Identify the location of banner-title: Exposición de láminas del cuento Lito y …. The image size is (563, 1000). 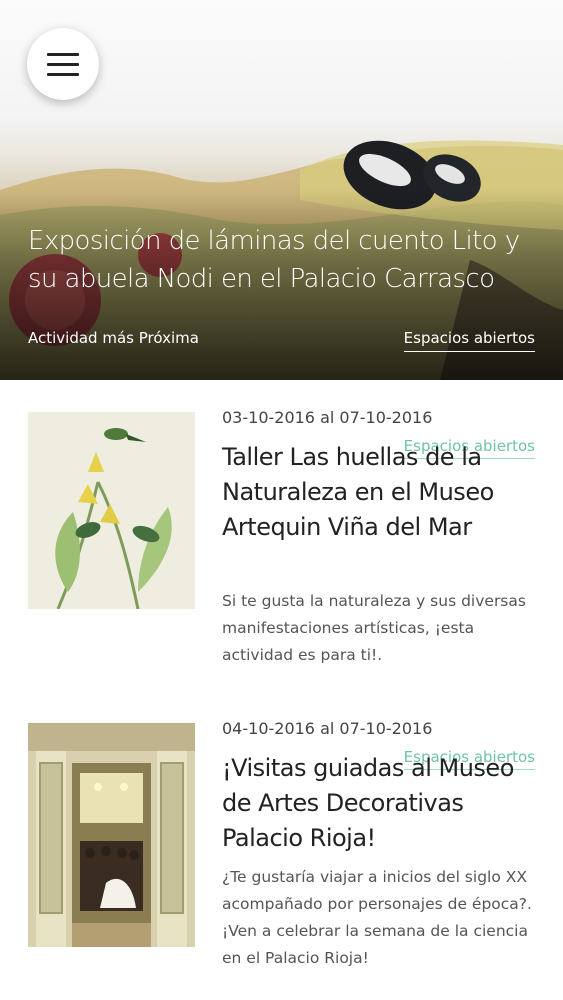
(285, 260).